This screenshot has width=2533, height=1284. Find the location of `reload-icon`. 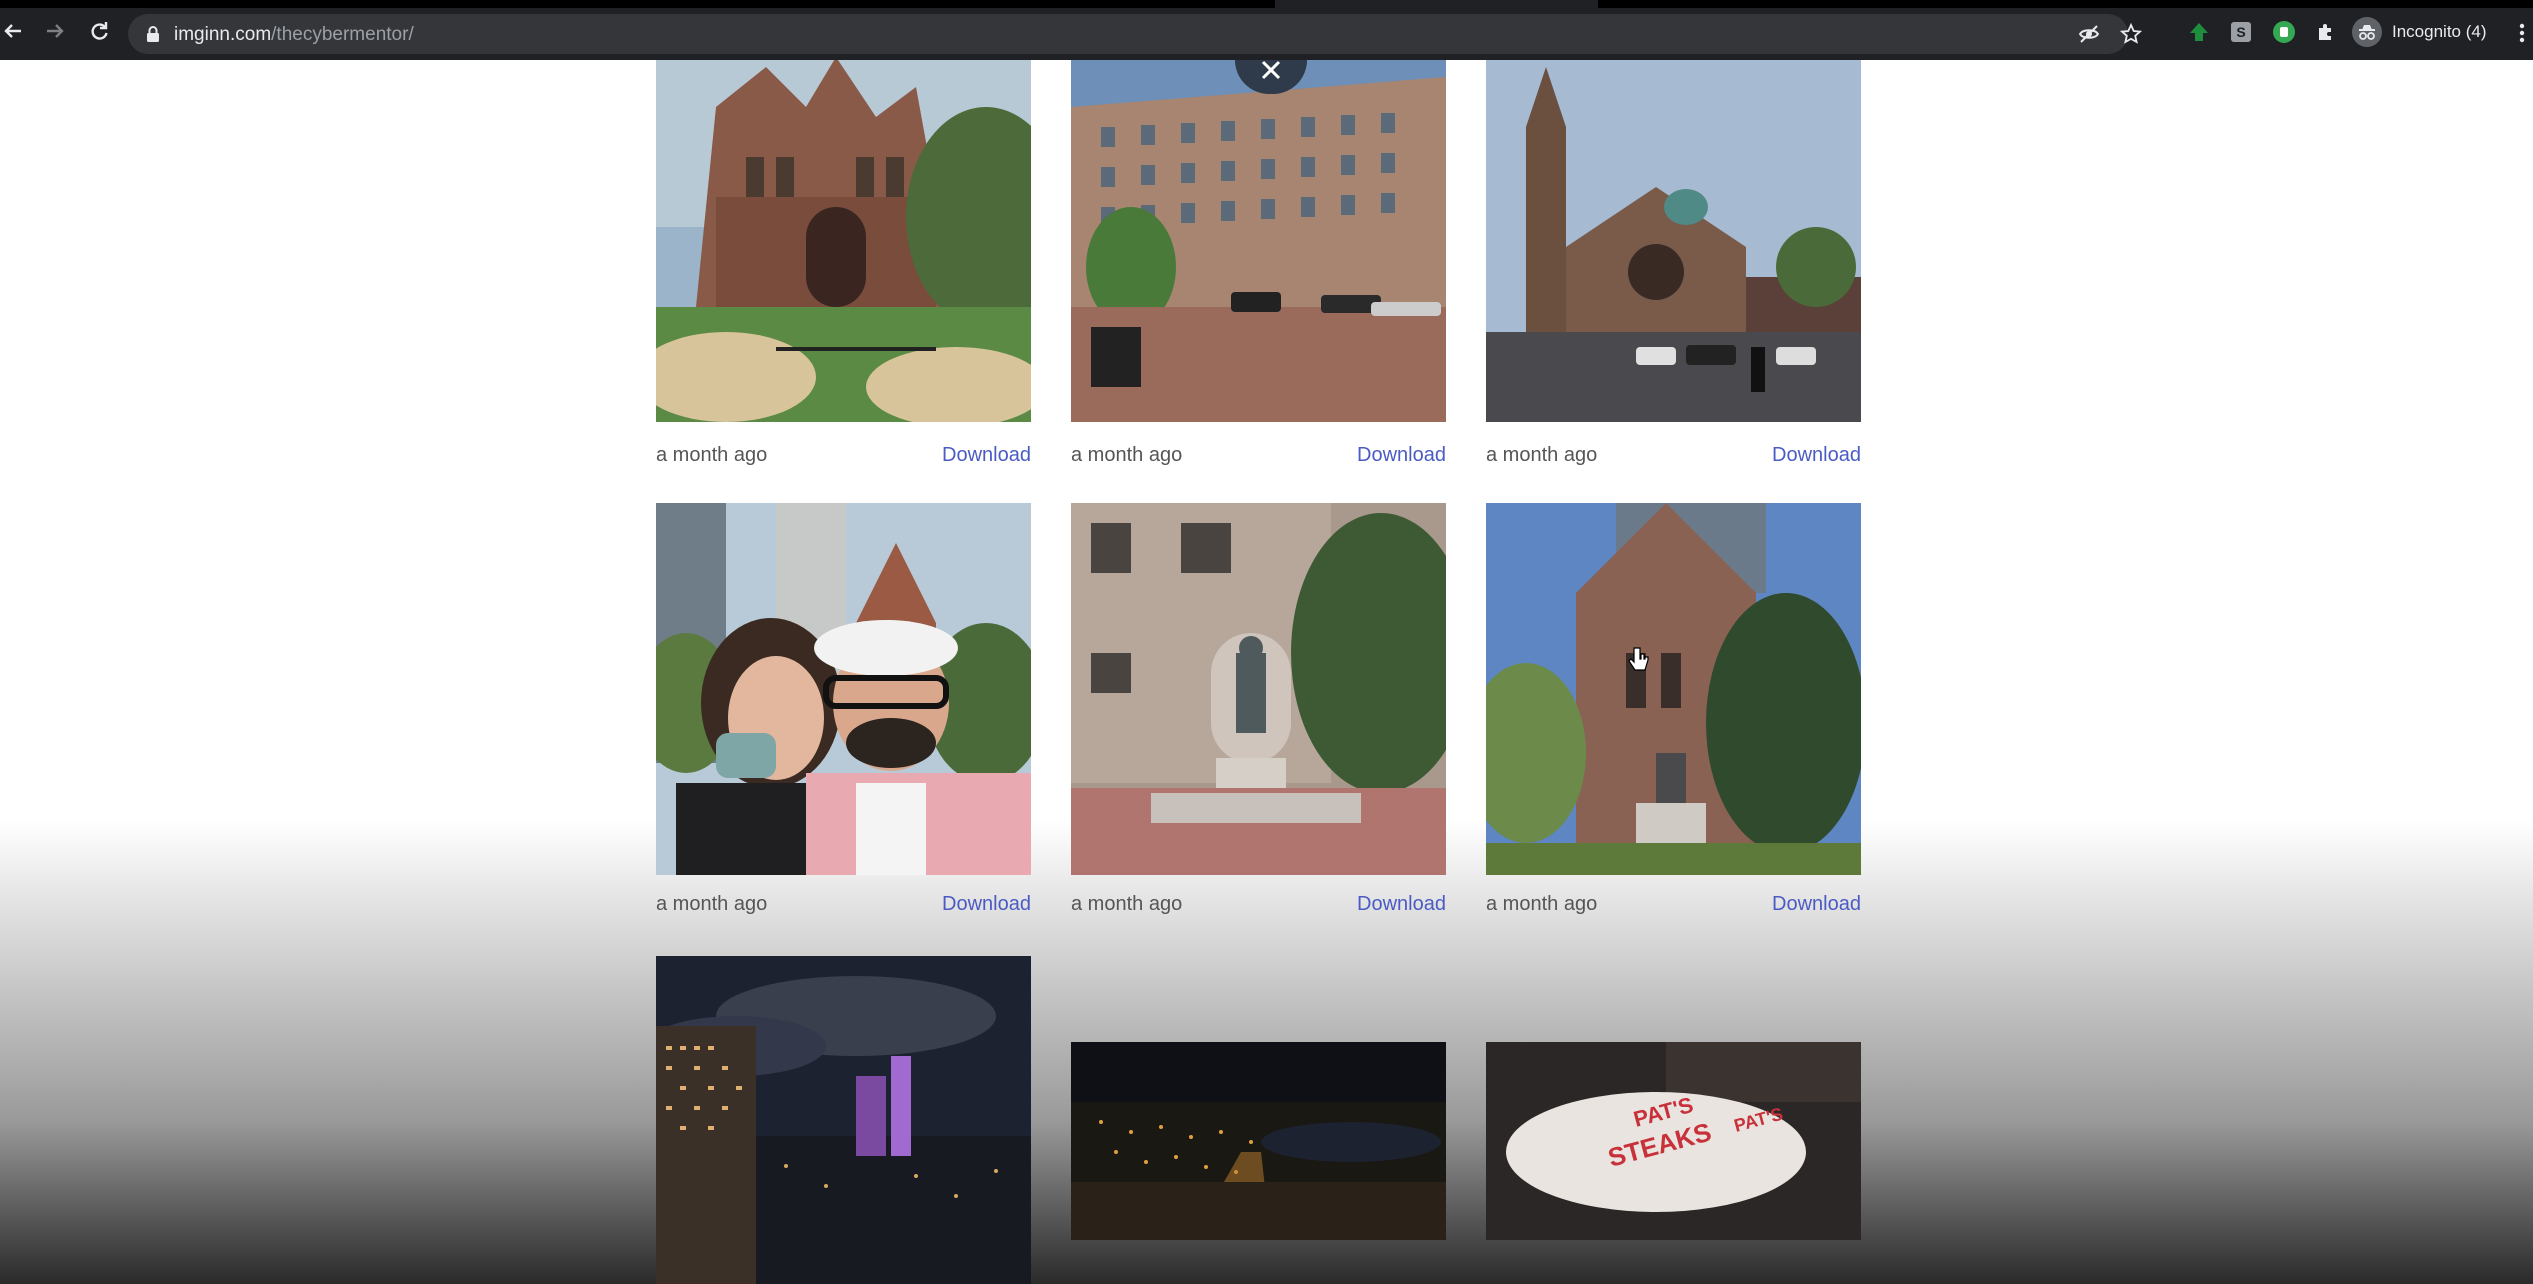

reload-icon is located at coordinates (99, 31).